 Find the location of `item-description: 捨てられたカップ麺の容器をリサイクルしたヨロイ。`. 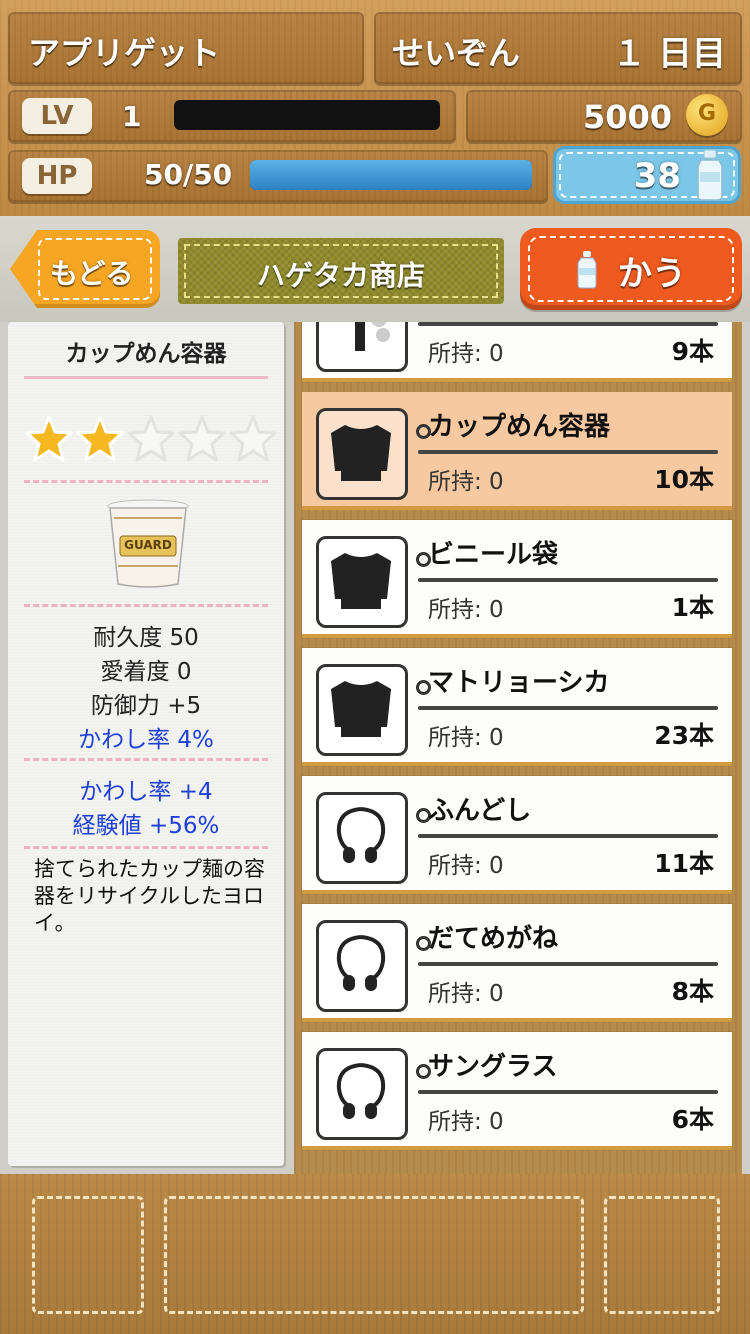

item-description: 捨てられたカップ麺の容器をリサイクルしたヨロイ。 is located at coordinates (149, 896).